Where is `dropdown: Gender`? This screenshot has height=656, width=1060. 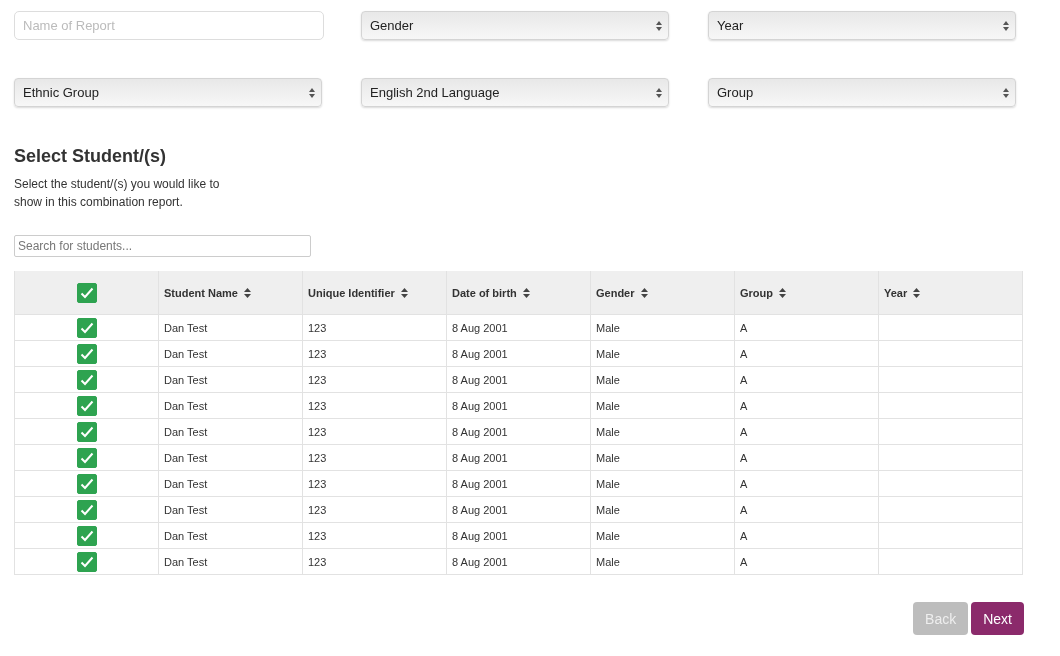
dropdown: Gender is located at coordinates (515, 25).